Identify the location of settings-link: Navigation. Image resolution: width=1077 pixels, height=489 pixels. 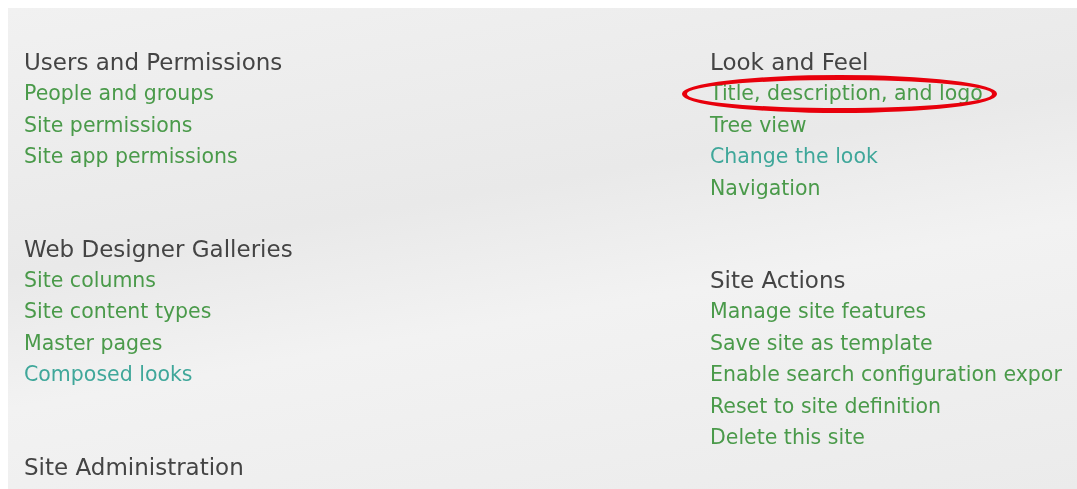
(765, 188).